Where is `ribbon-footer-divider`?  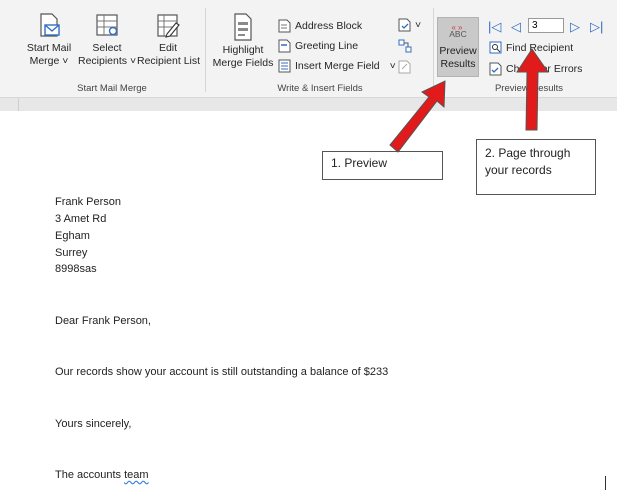 ribbon-footer-divider is located at coordinates (18, 105).